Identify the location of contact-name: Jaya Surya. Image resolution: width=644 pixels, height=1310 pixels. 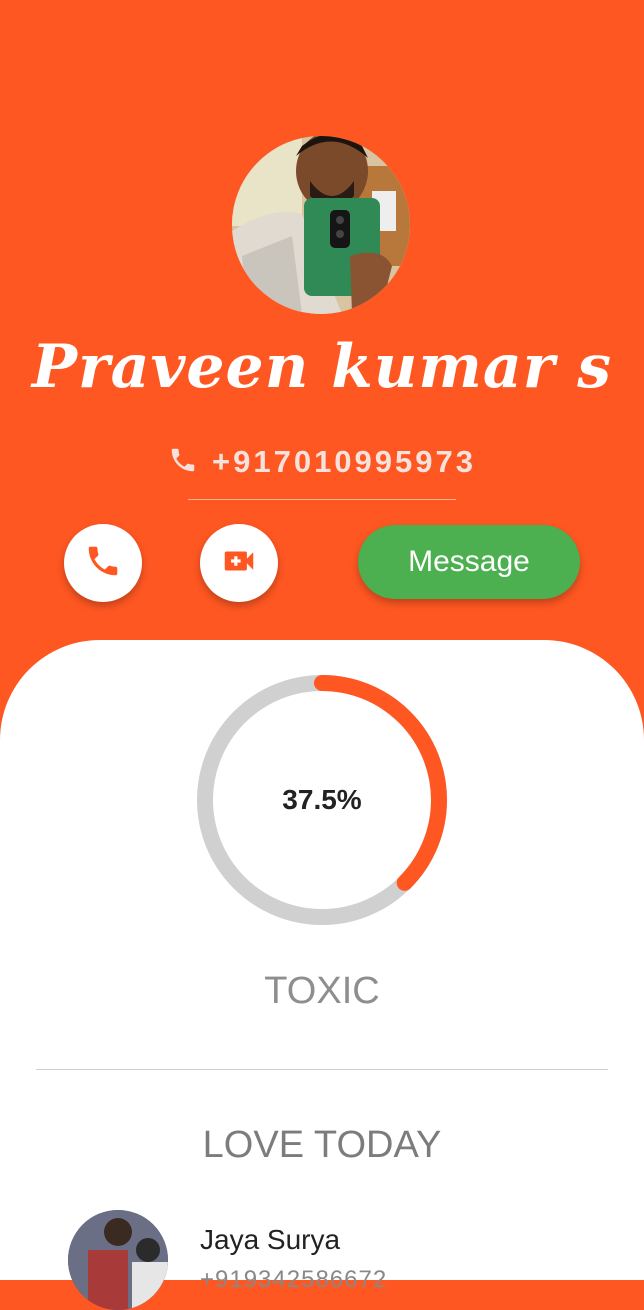
(270, 1240).